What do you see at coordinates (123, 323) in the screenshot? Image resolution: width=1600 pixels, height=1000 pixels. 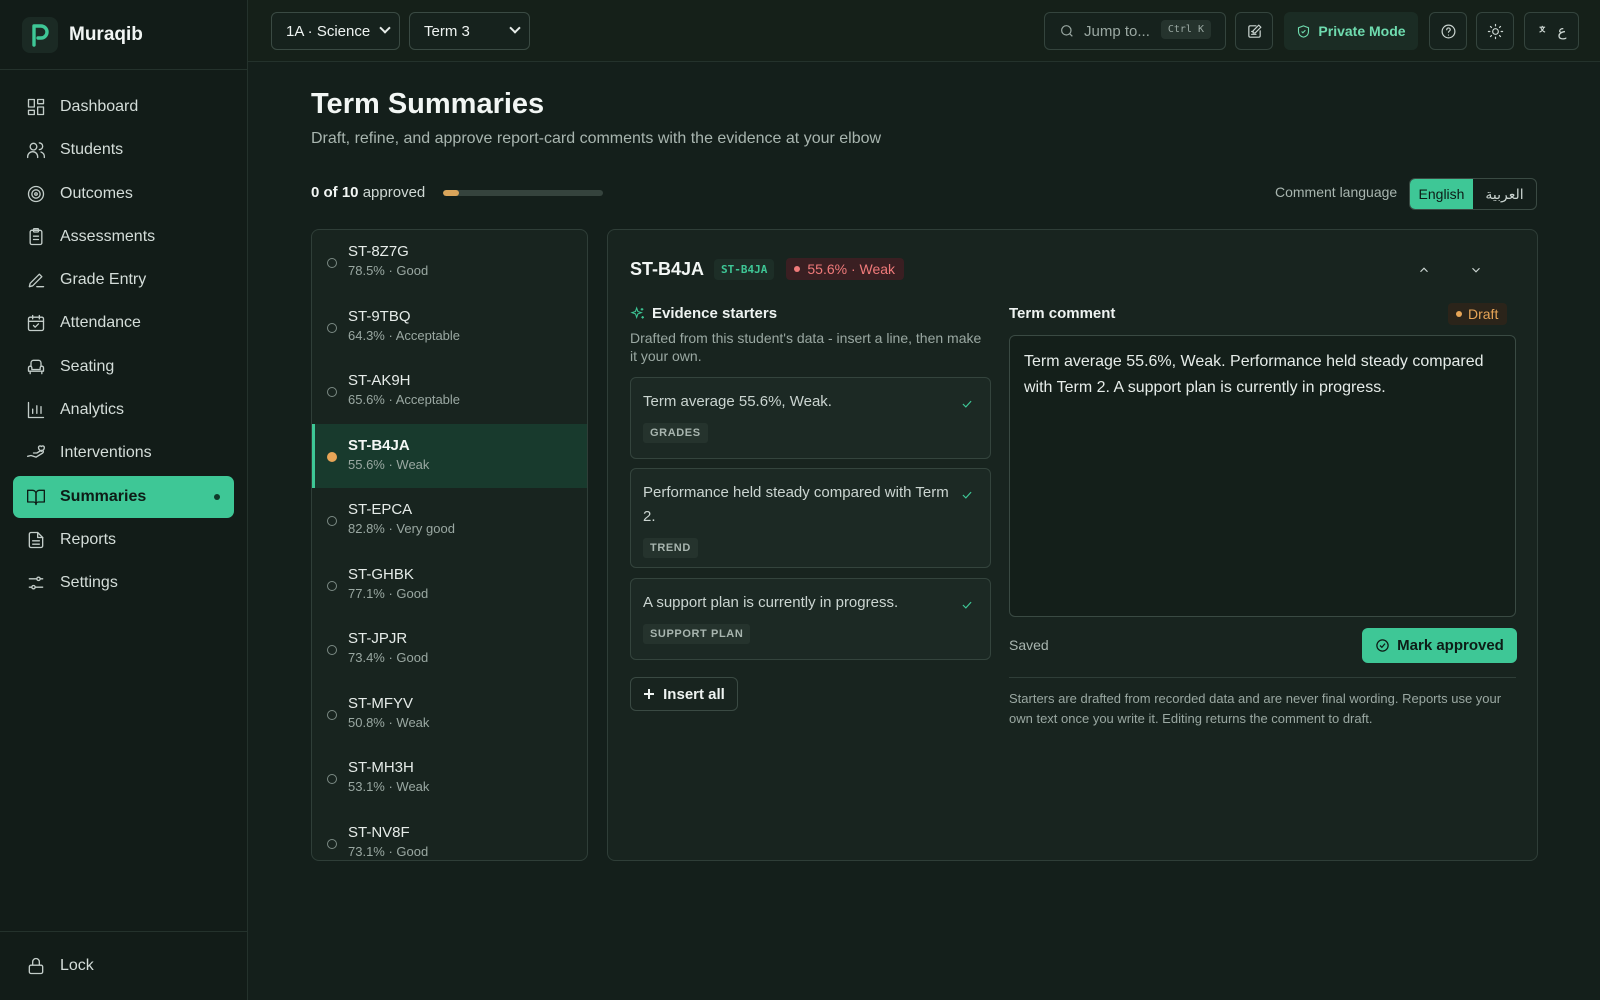 I see `sidebar-item-attendance: Attendance` at bounding box center [123, 323].